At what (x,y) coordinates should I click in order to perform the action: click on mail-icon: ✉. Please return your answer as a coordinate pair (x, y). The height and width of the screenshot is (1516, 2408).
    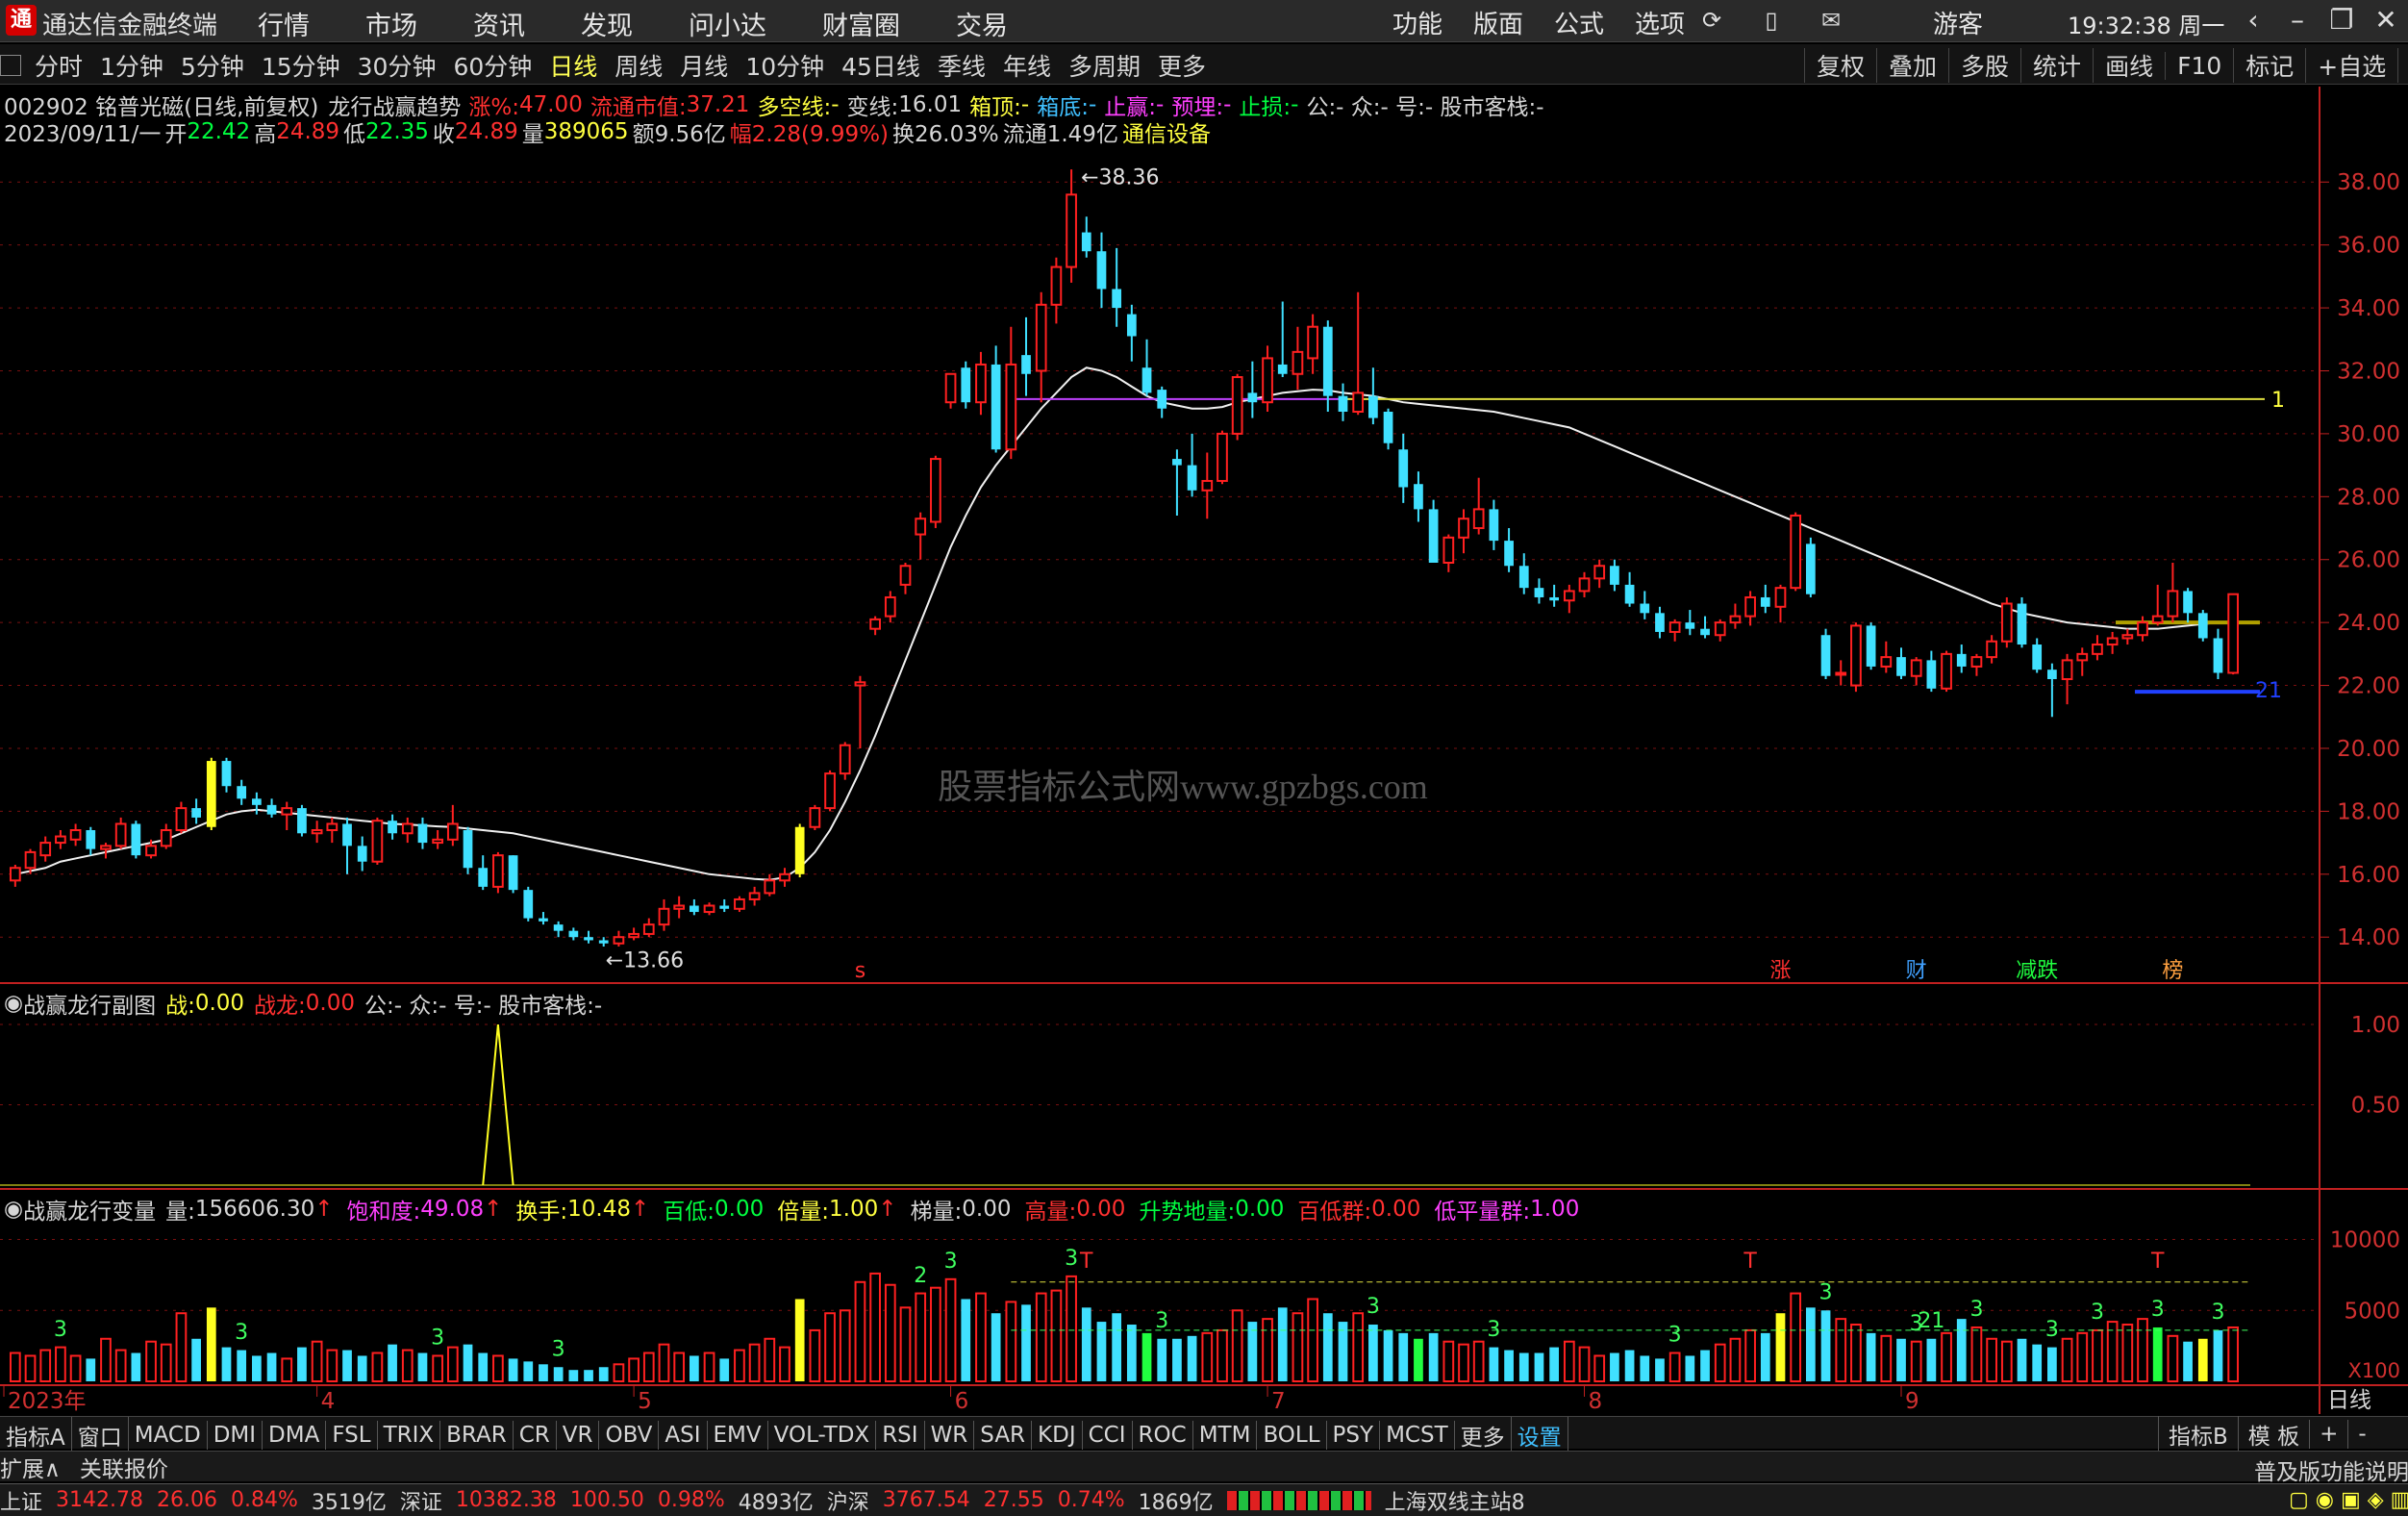
    Looking at the image, I should click on (1831, 21).